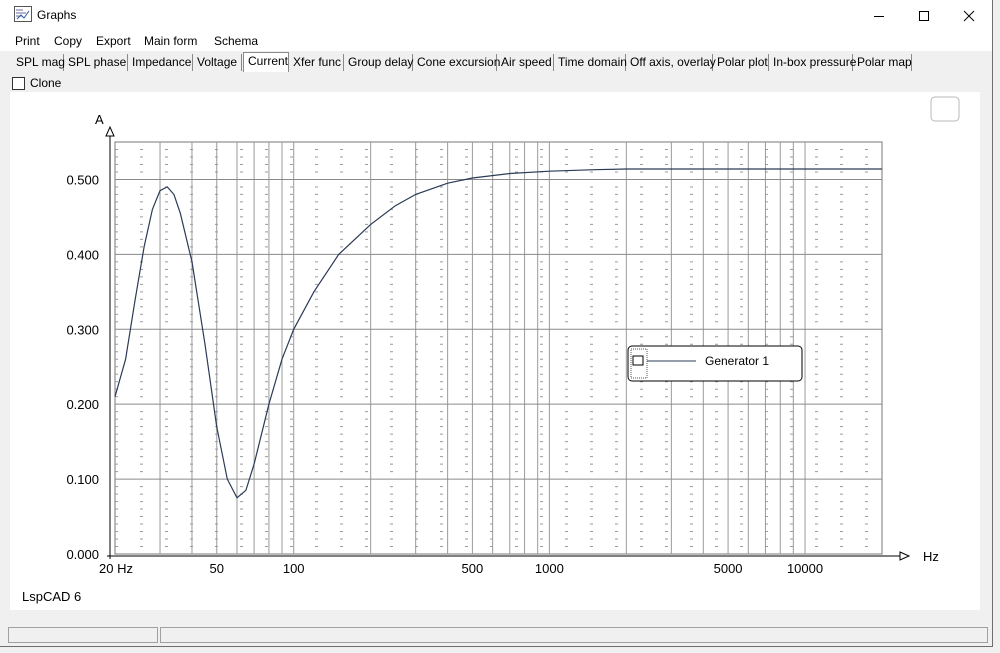 This screenshot has height=653, width=1000. What do you see at coordinates (473, 568) in the screenshot?
I see `x-tick-label: 500` at bounding box center [473, 568].